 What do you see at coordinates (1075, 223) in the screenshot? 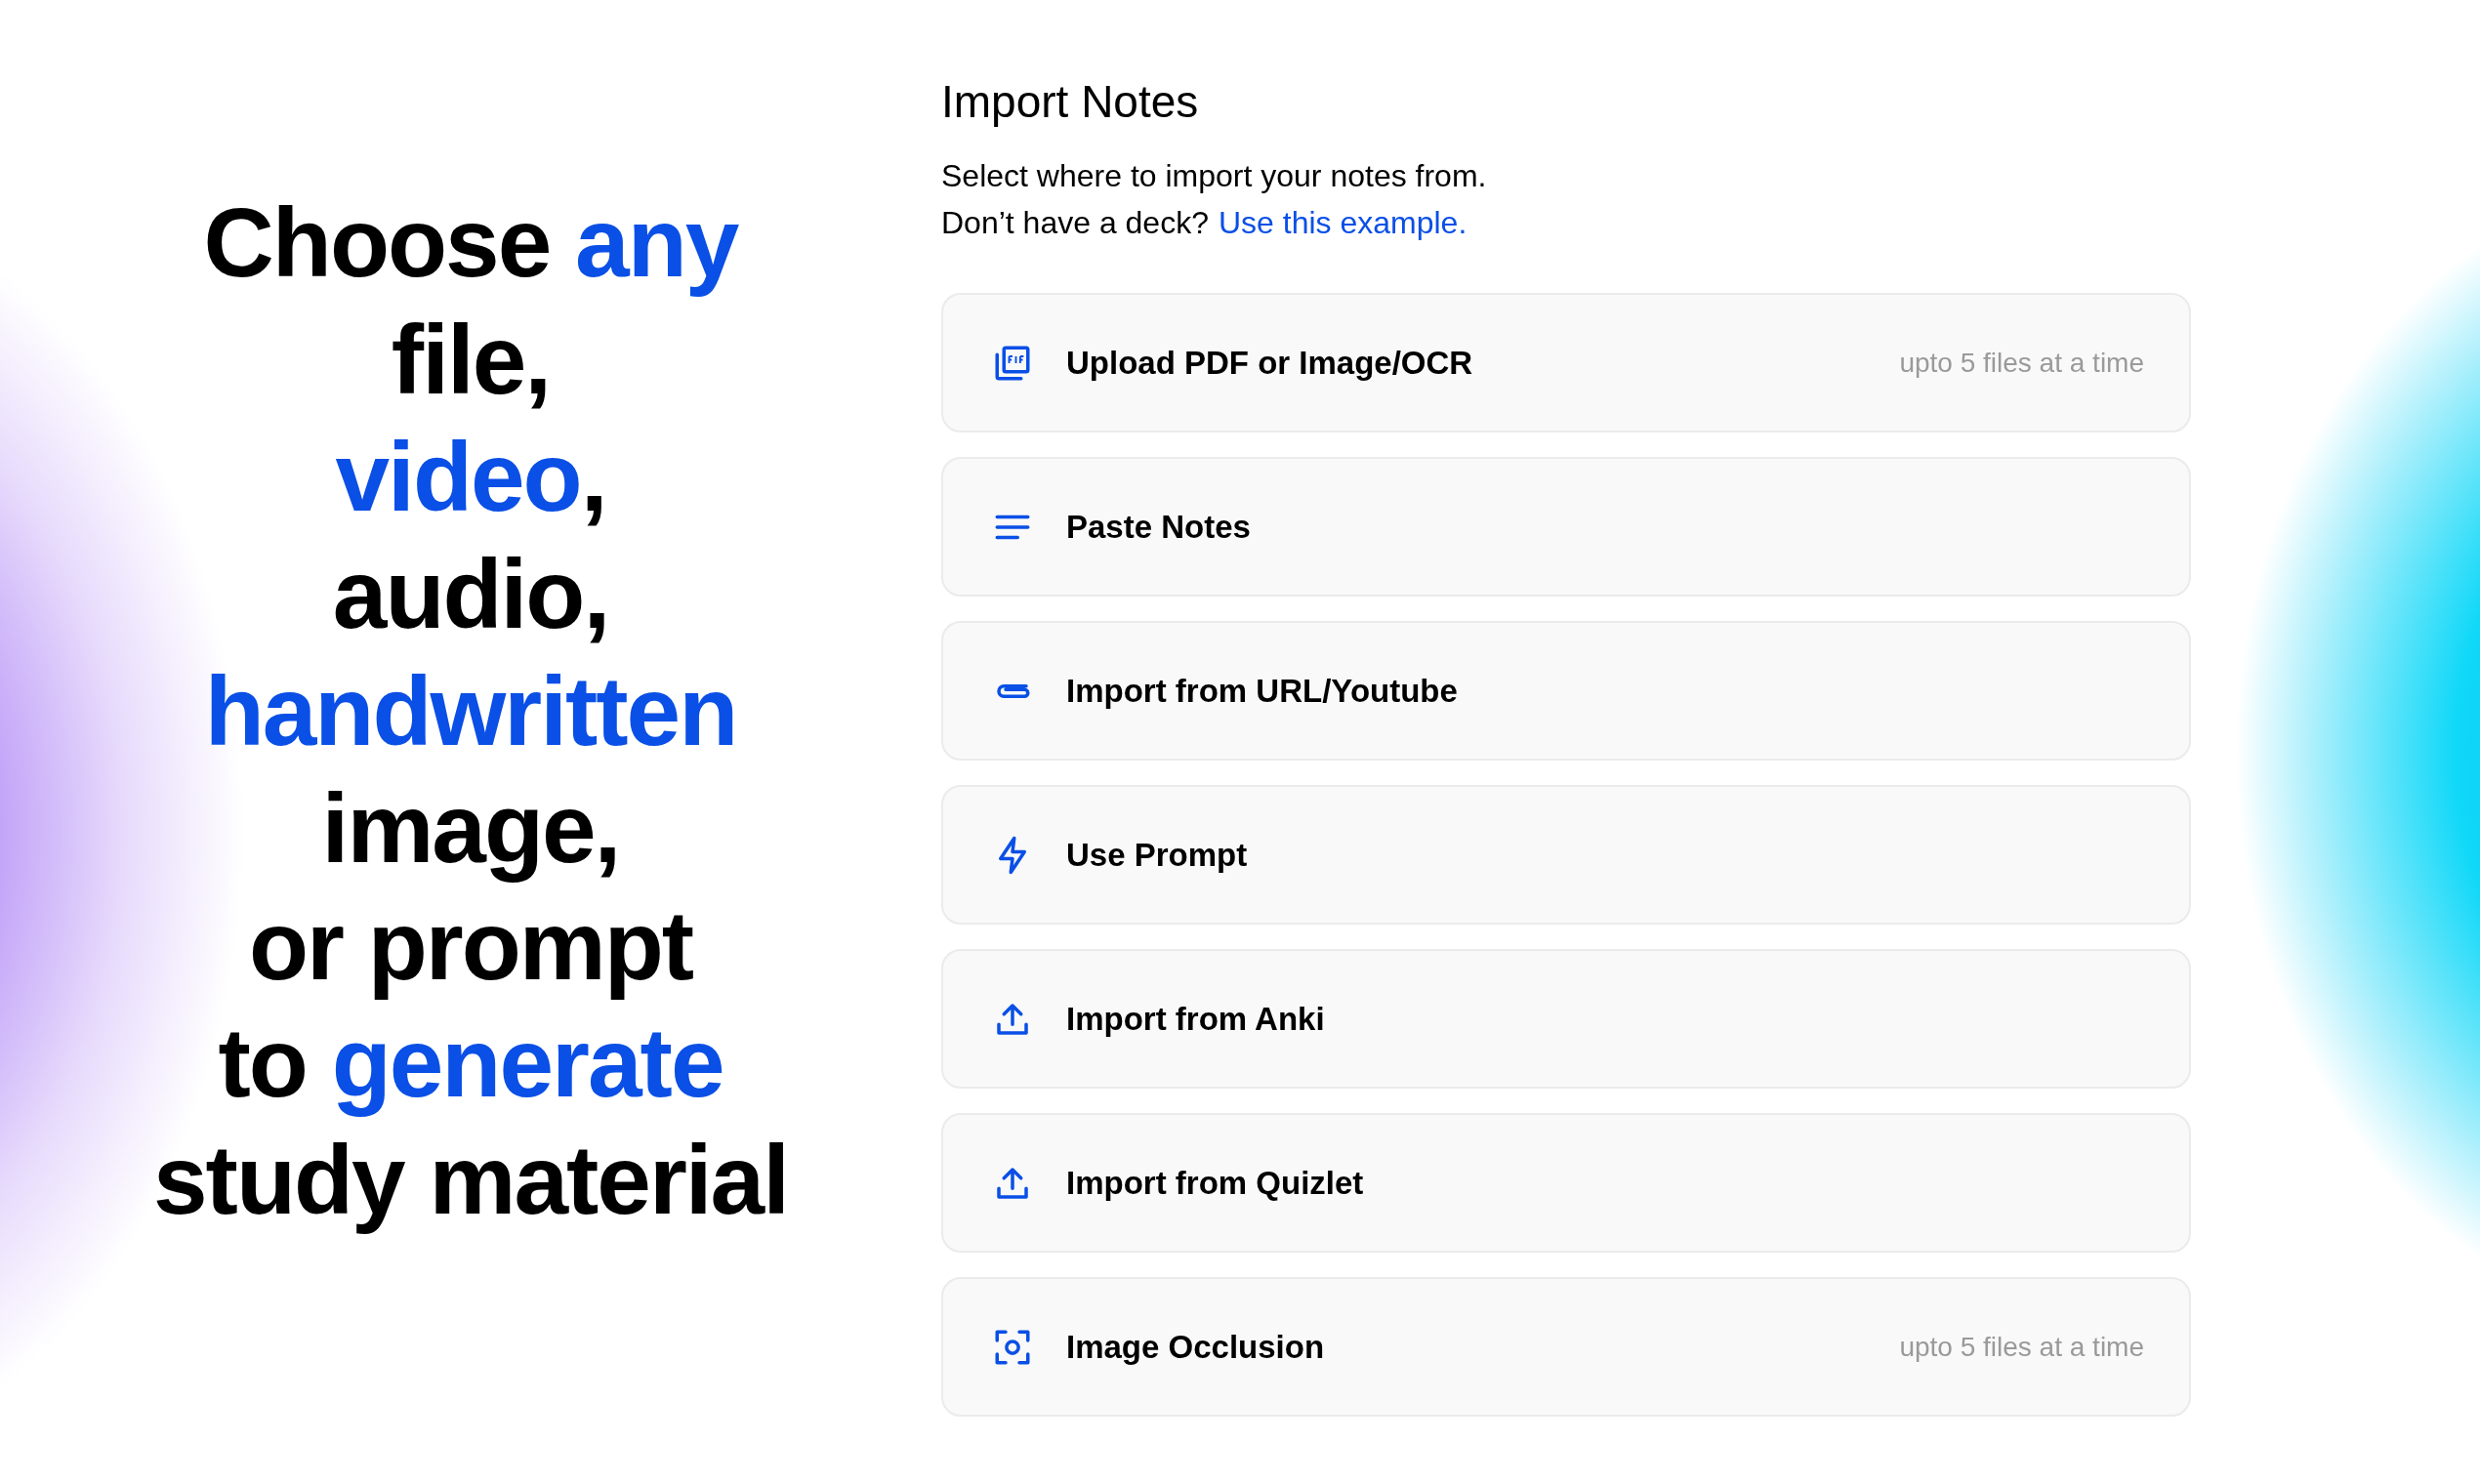
I see `deck-prompt: Don’t have a deck?` at bounding box center [1075, 223].